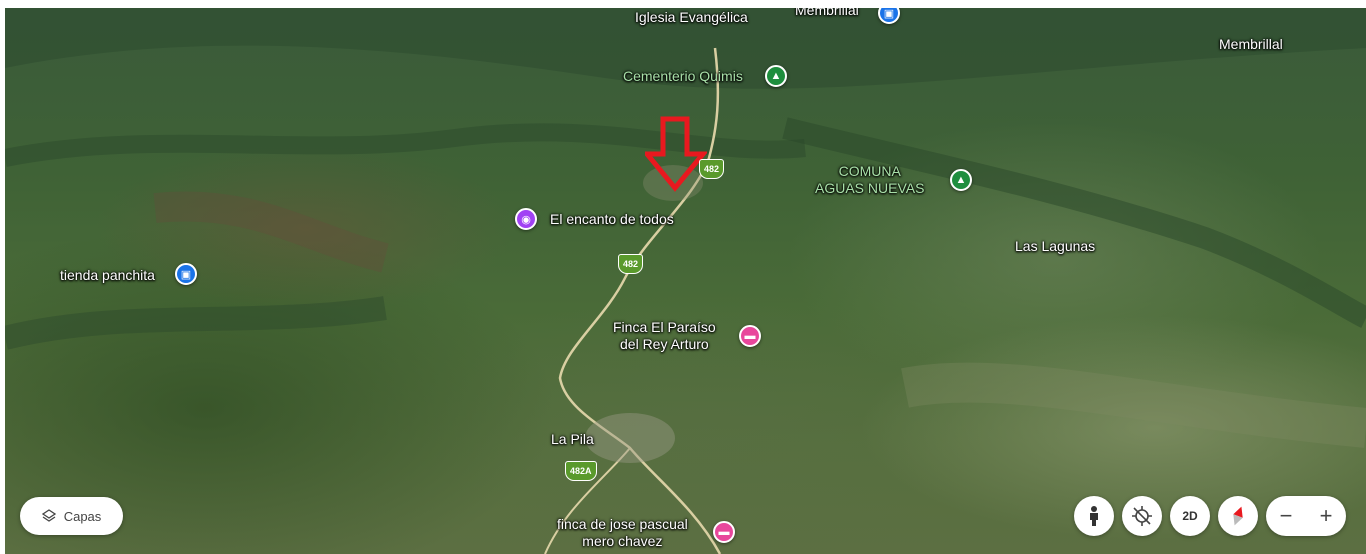 The width and height of the screenshot is (1366, 554). I want to click on location-off-icon, so click(1142, 516).